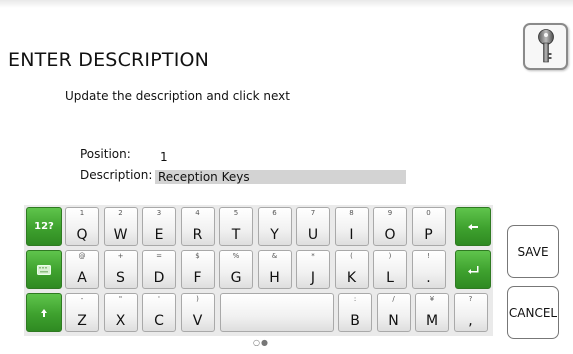 Image resolution: width=573 pixels, height=354 pixels. What do you see at coordinates (159, 312) in the screenshot?
I see `key-c: ' C` at bounding box center [159, 312].